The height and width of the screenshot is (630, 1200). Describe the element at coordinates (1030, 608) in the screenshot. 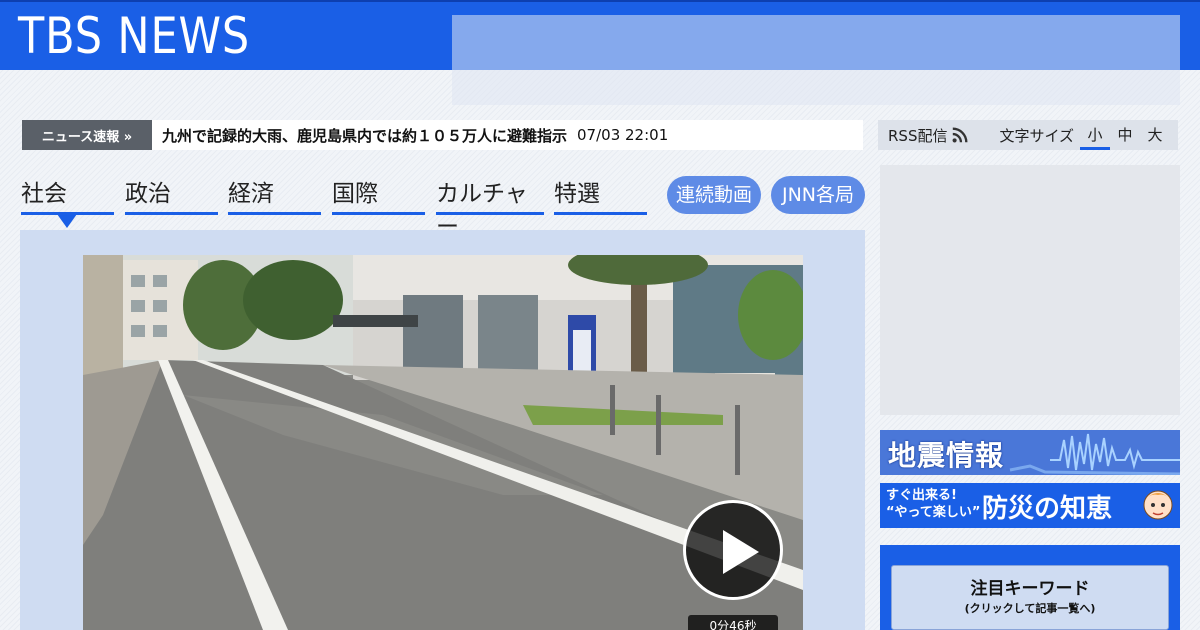

I see `keyword-subtitle: (クリックして記事一覧へ)` at that location.